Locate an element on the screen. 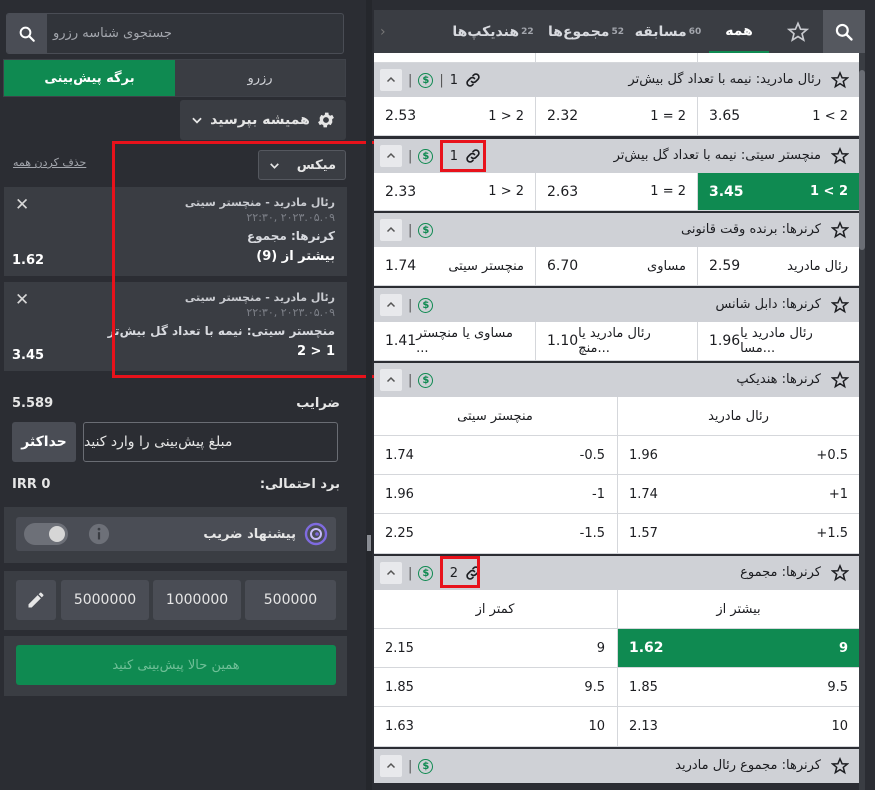  odds-cell-selected: 1.62 9 is located at coordinates (738, 648).